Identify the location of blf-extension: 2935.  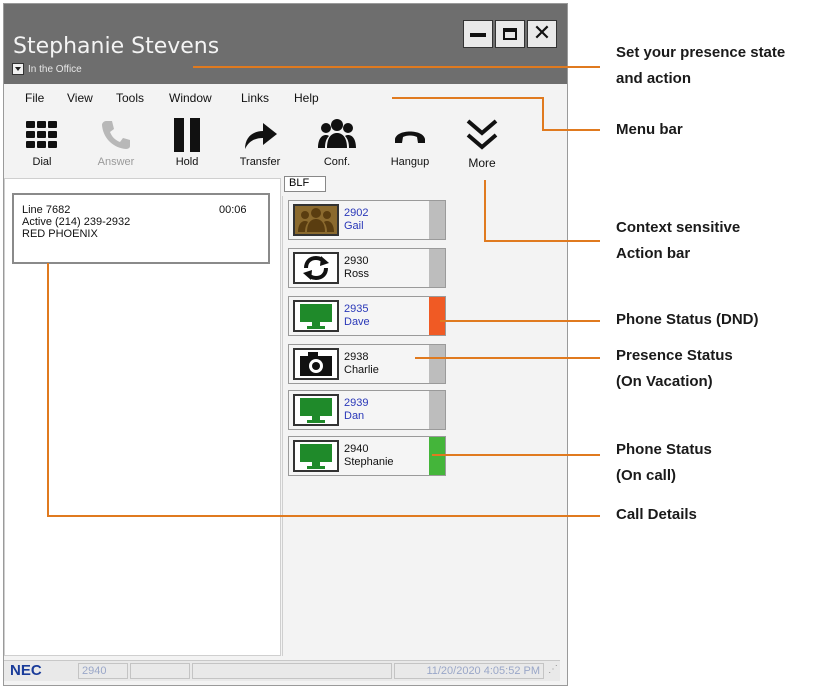
(356, 309).